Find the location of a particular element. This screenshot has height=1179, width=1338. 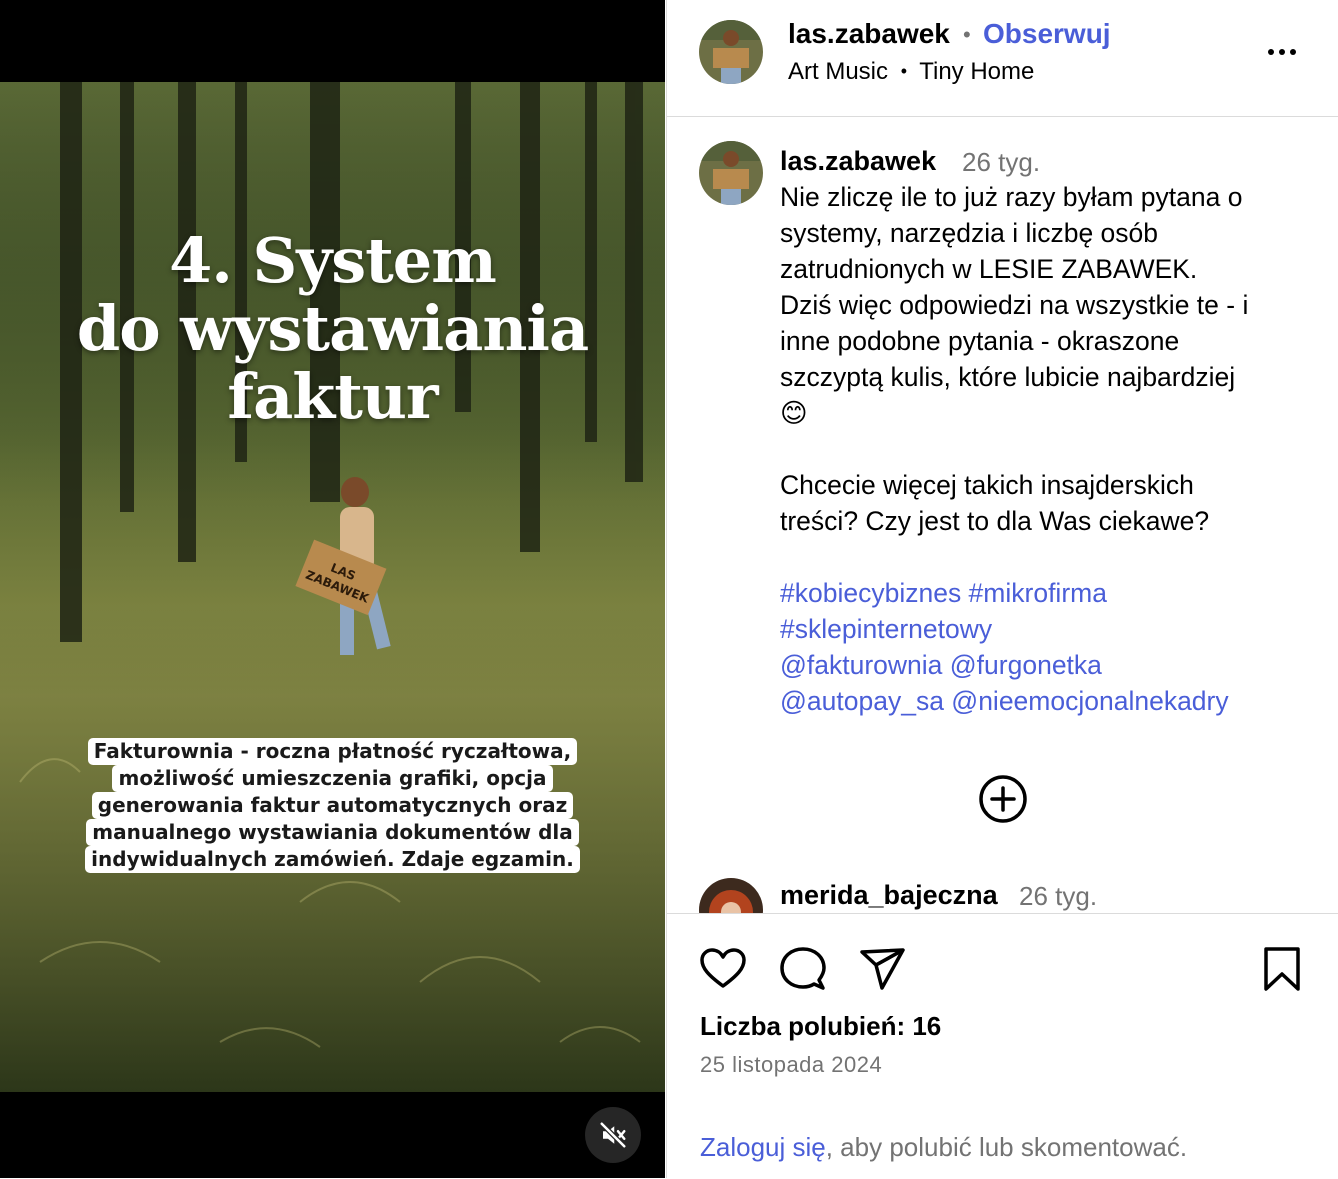

caption-text-line: zatrudnionych w LESIE ZABAWEK. is located at coordinates (989, 269).